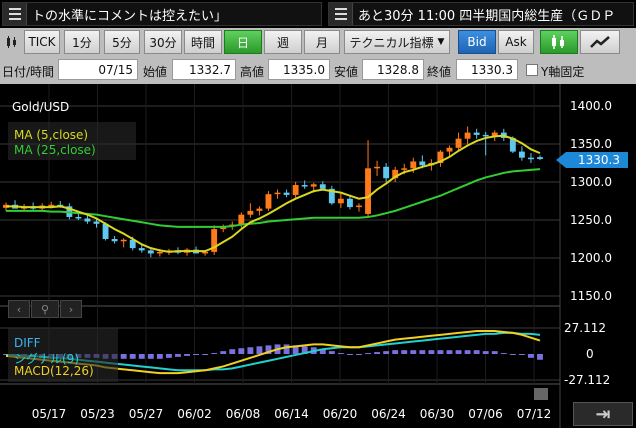  What do you see at coordinates (82, 42) in the screenshot?
I see `interval-1min-button: 1分` at bounding box center [82, 42].